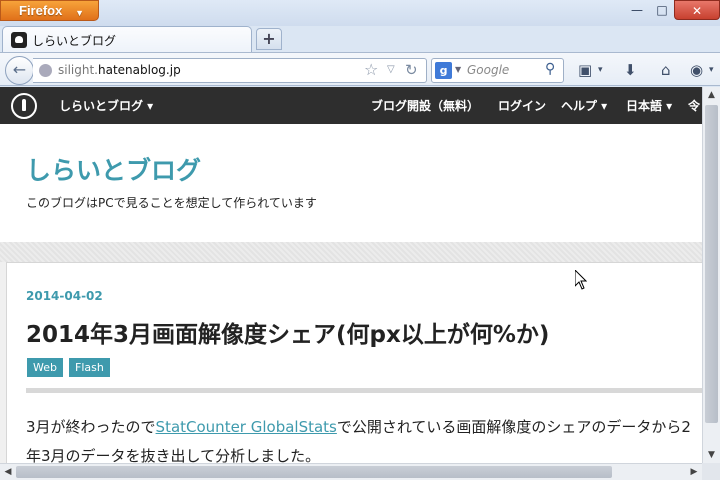 This screenshot has width=720, height=480. I want to click on scroll-up-icon: ▲, so click(711, 95).